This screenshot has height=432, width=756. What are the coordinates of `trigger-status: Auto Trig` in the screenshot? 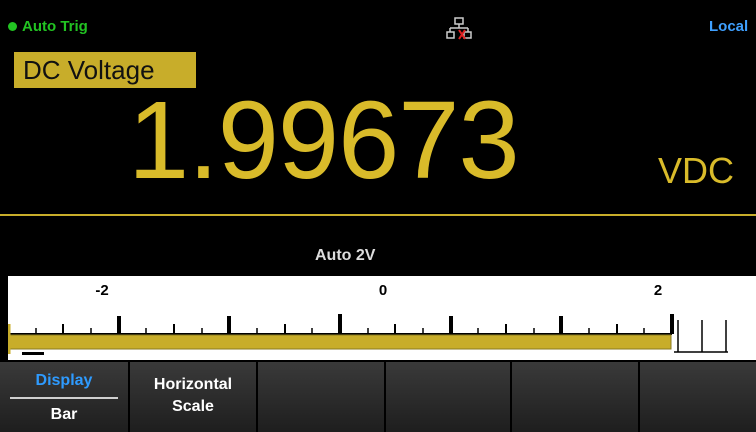 It's located at (48, 26).